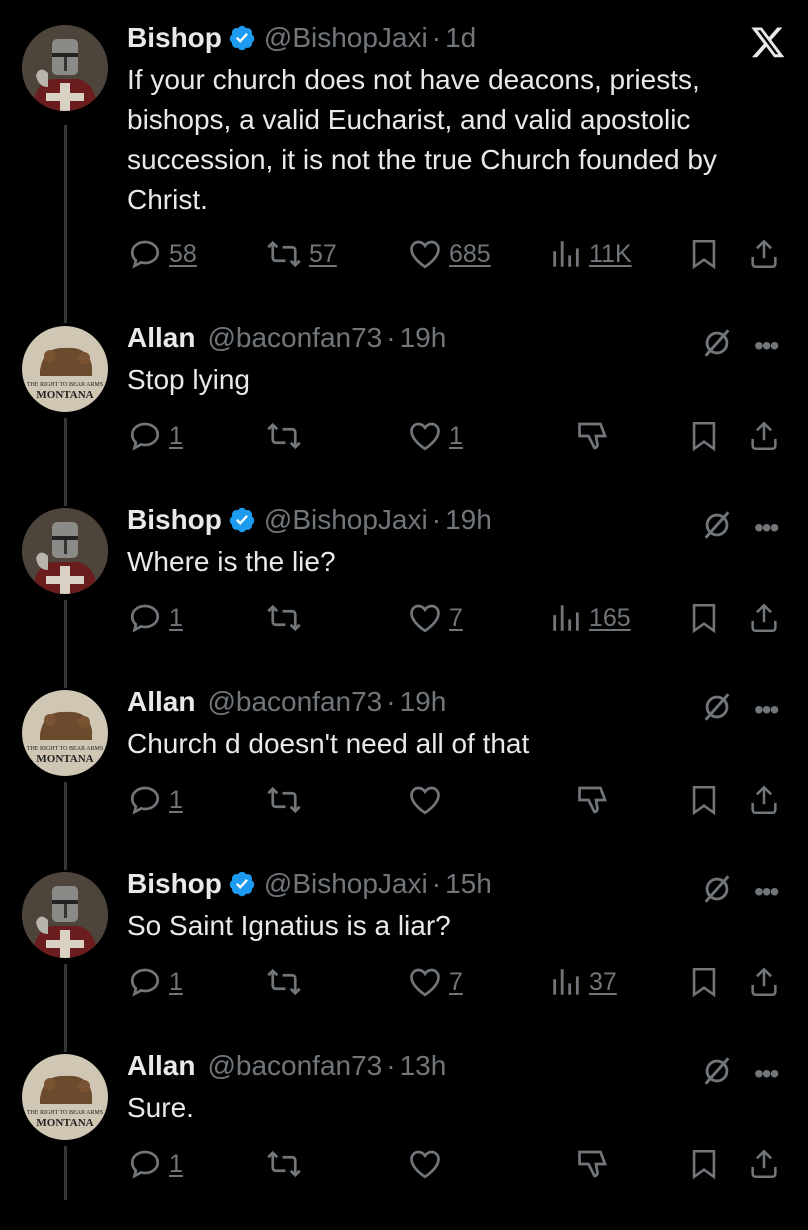 The width and height of the screenshot is (808, 1230). I want to click on action-bar: 1 1, so click(457, 438).